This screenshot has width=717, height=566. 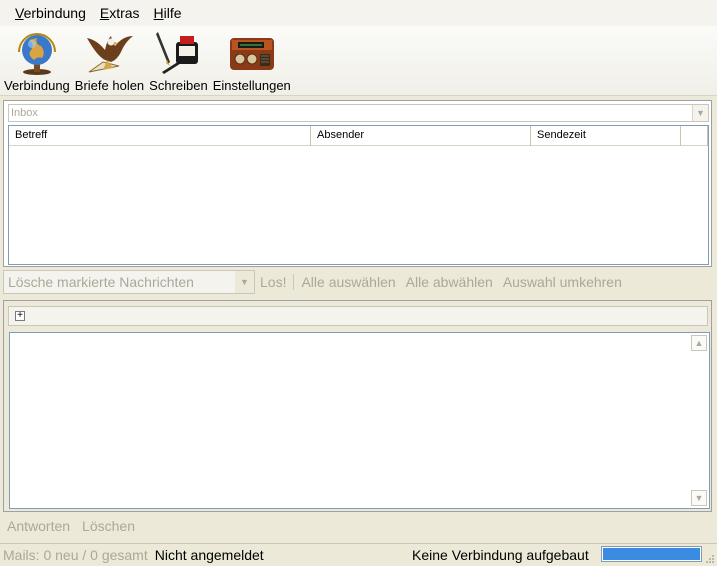 I want to click on fetch-letters-label: Briefe holen, so click(x=109, y=85).